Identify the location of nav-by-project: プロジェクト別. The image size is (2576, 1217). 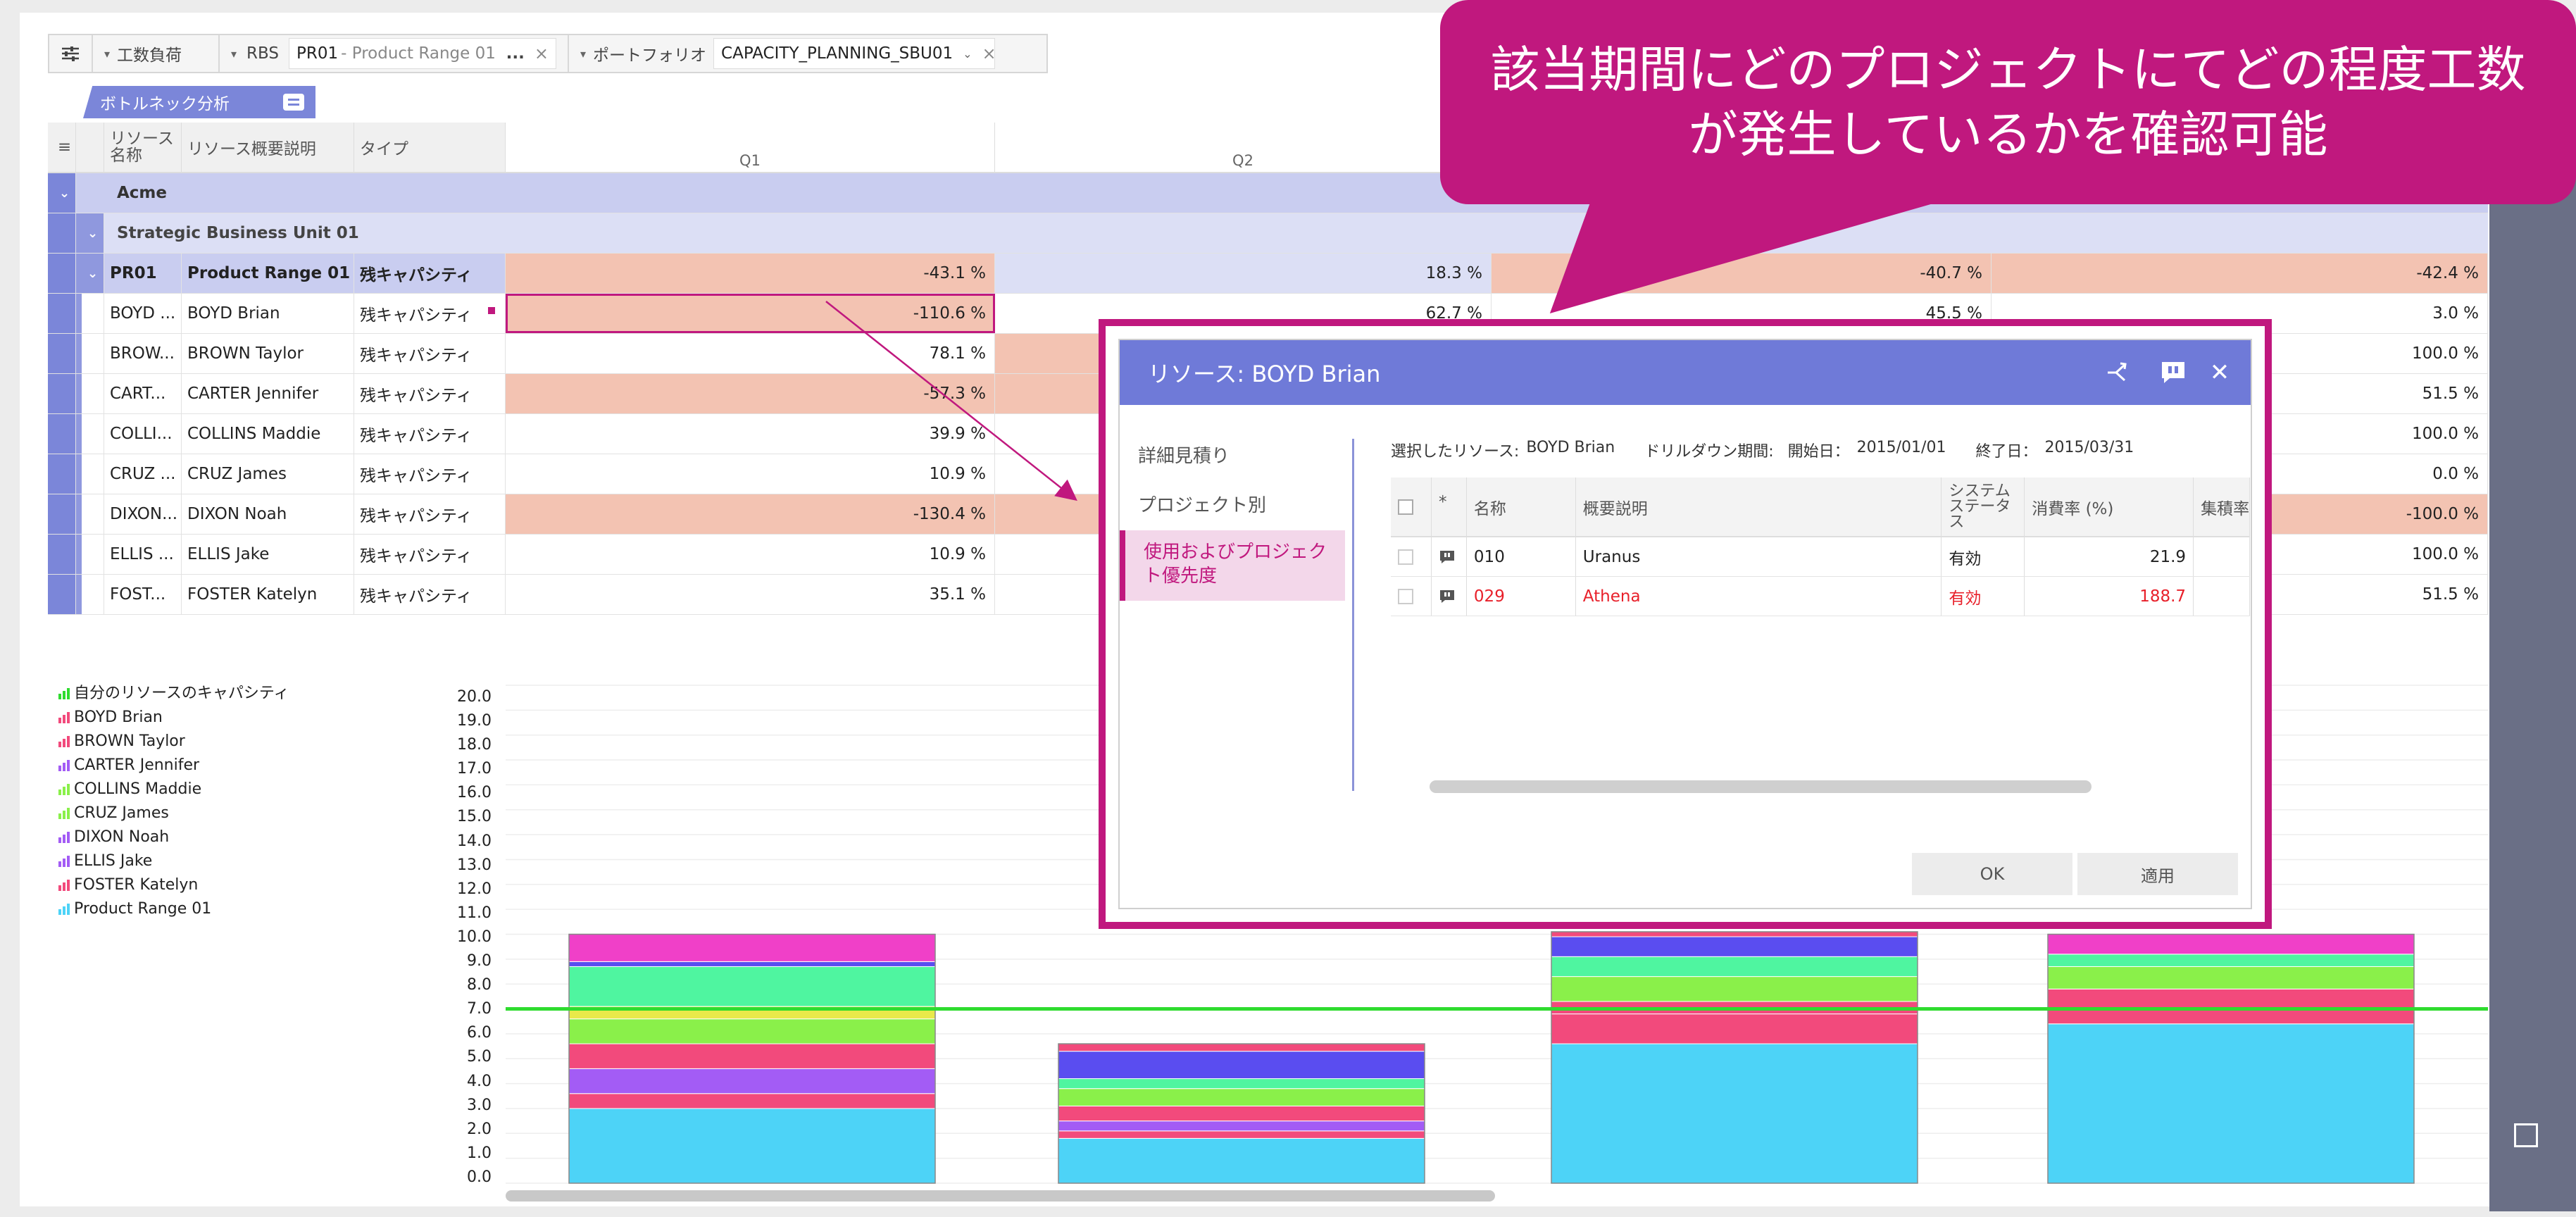
(1232, 505).